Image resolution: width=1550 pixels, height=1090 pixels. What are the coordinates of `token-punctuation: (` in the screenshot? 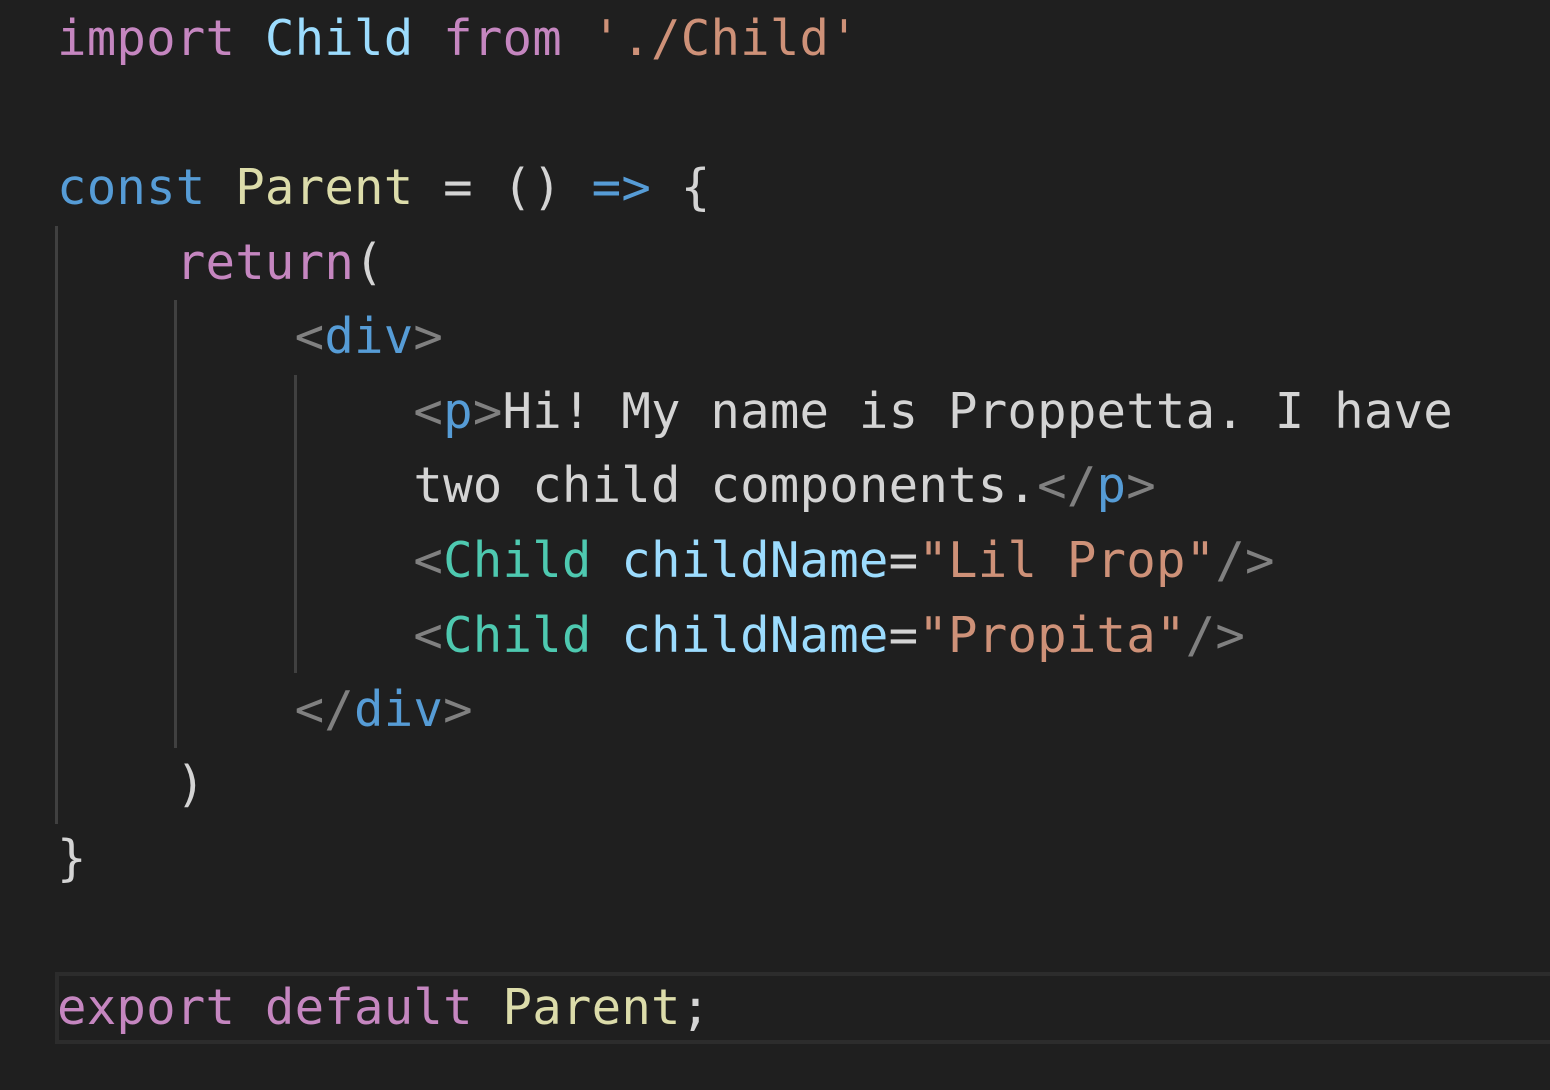 It's located at (369, 262).